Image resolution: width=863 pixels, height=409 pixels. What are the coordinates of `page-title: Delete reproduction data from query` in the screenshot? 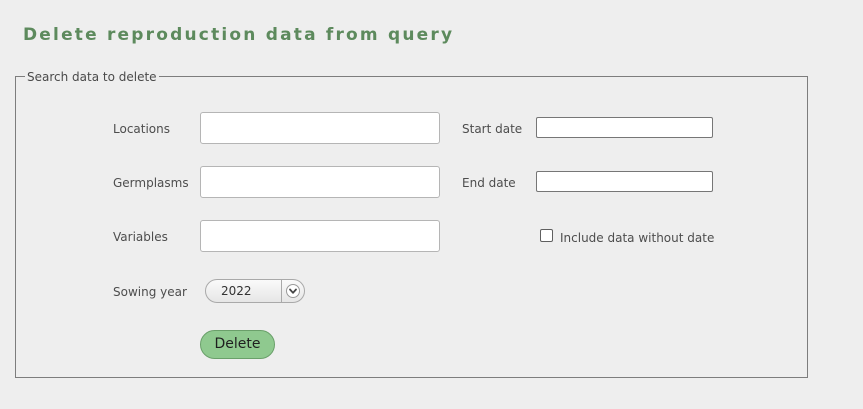 It's located at (239, 35).